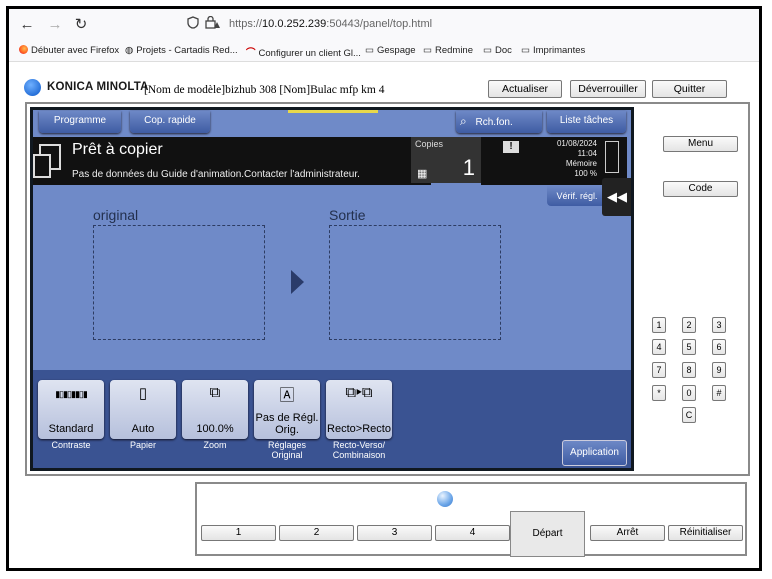 This screenshot has width=772, height=579. What do you see at coordinates (719, 370) in the screenshot?
I see `keypad-key-9: 9` at bounding box center [719, 370].